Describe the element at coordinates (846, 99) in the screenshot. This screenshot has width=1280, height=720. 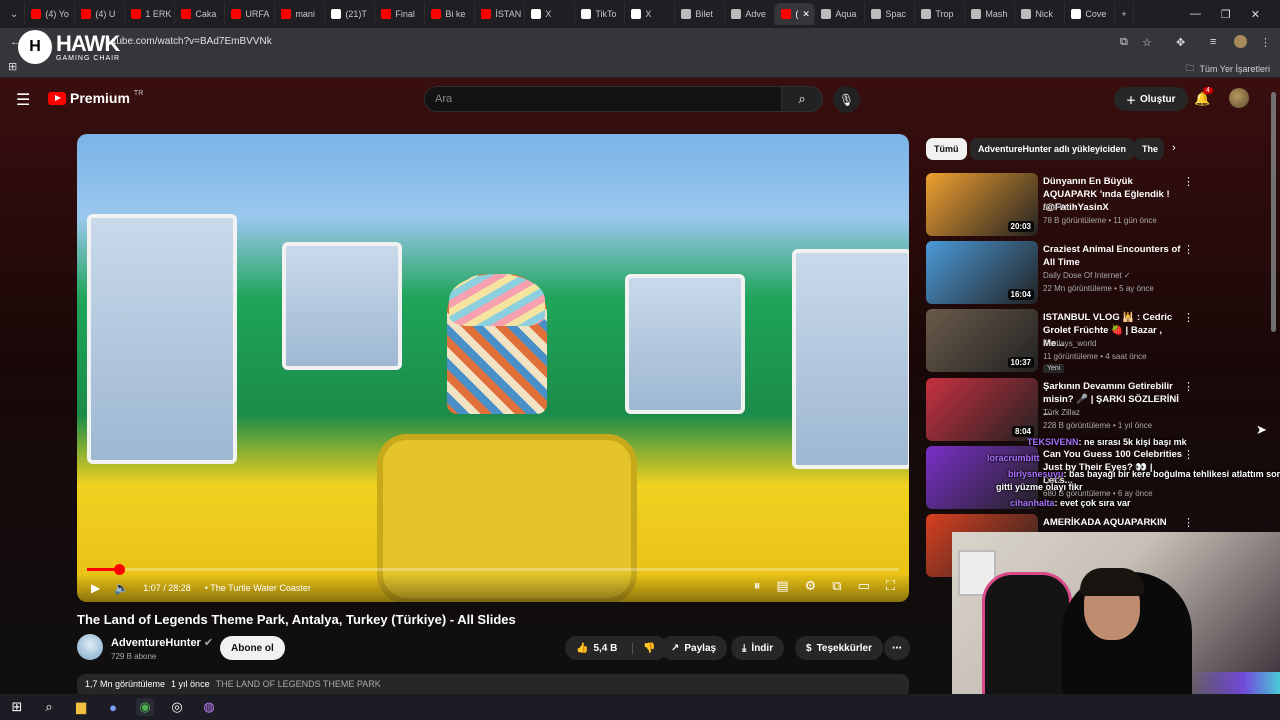
I see `voice-search-button: 🎙` at that location.